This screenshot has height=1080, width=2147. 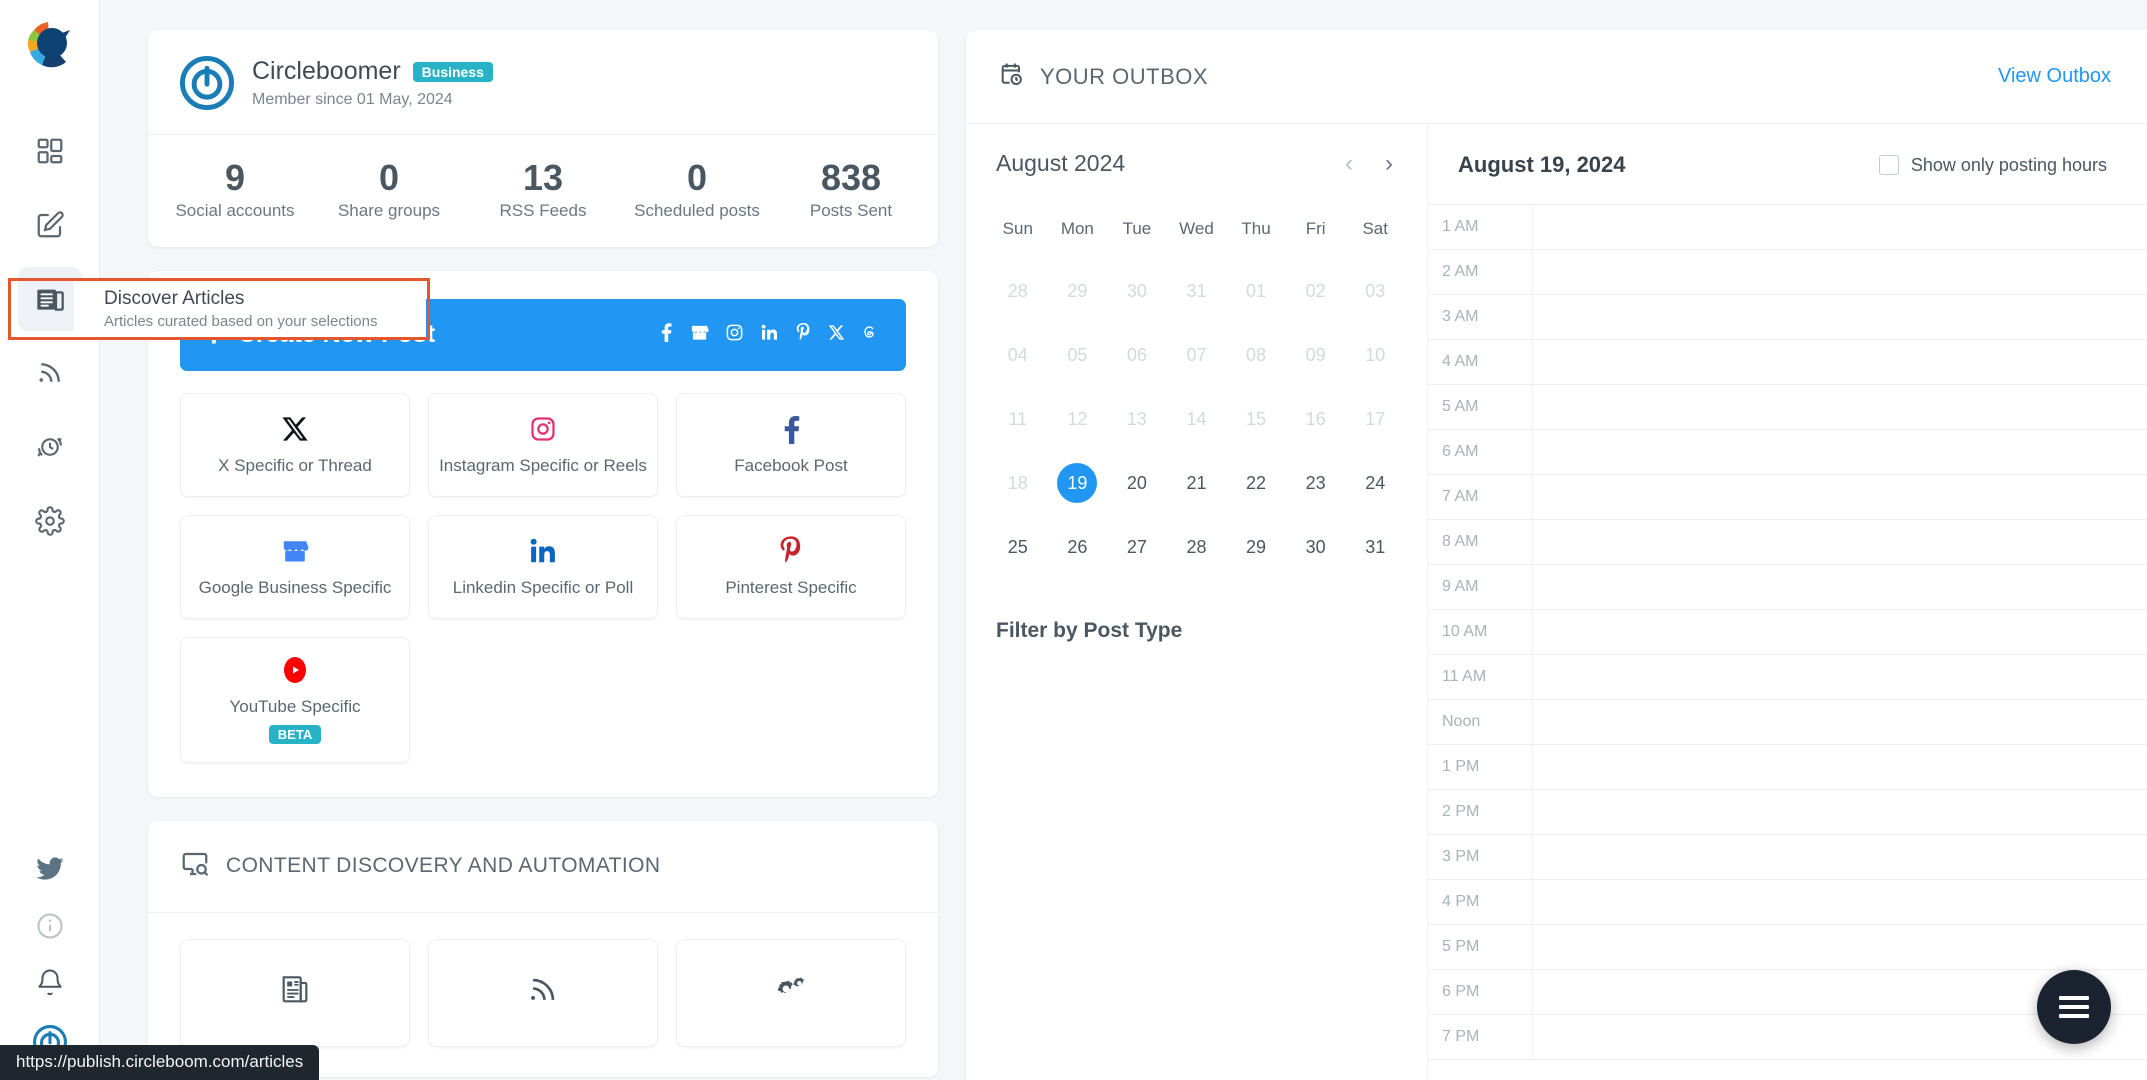 What do you see at coordinates (160, 1062) in the screenshot?
I see `status-bar-url: https://publish.circleboom.com/articles` at bounding box center [160, 1062].